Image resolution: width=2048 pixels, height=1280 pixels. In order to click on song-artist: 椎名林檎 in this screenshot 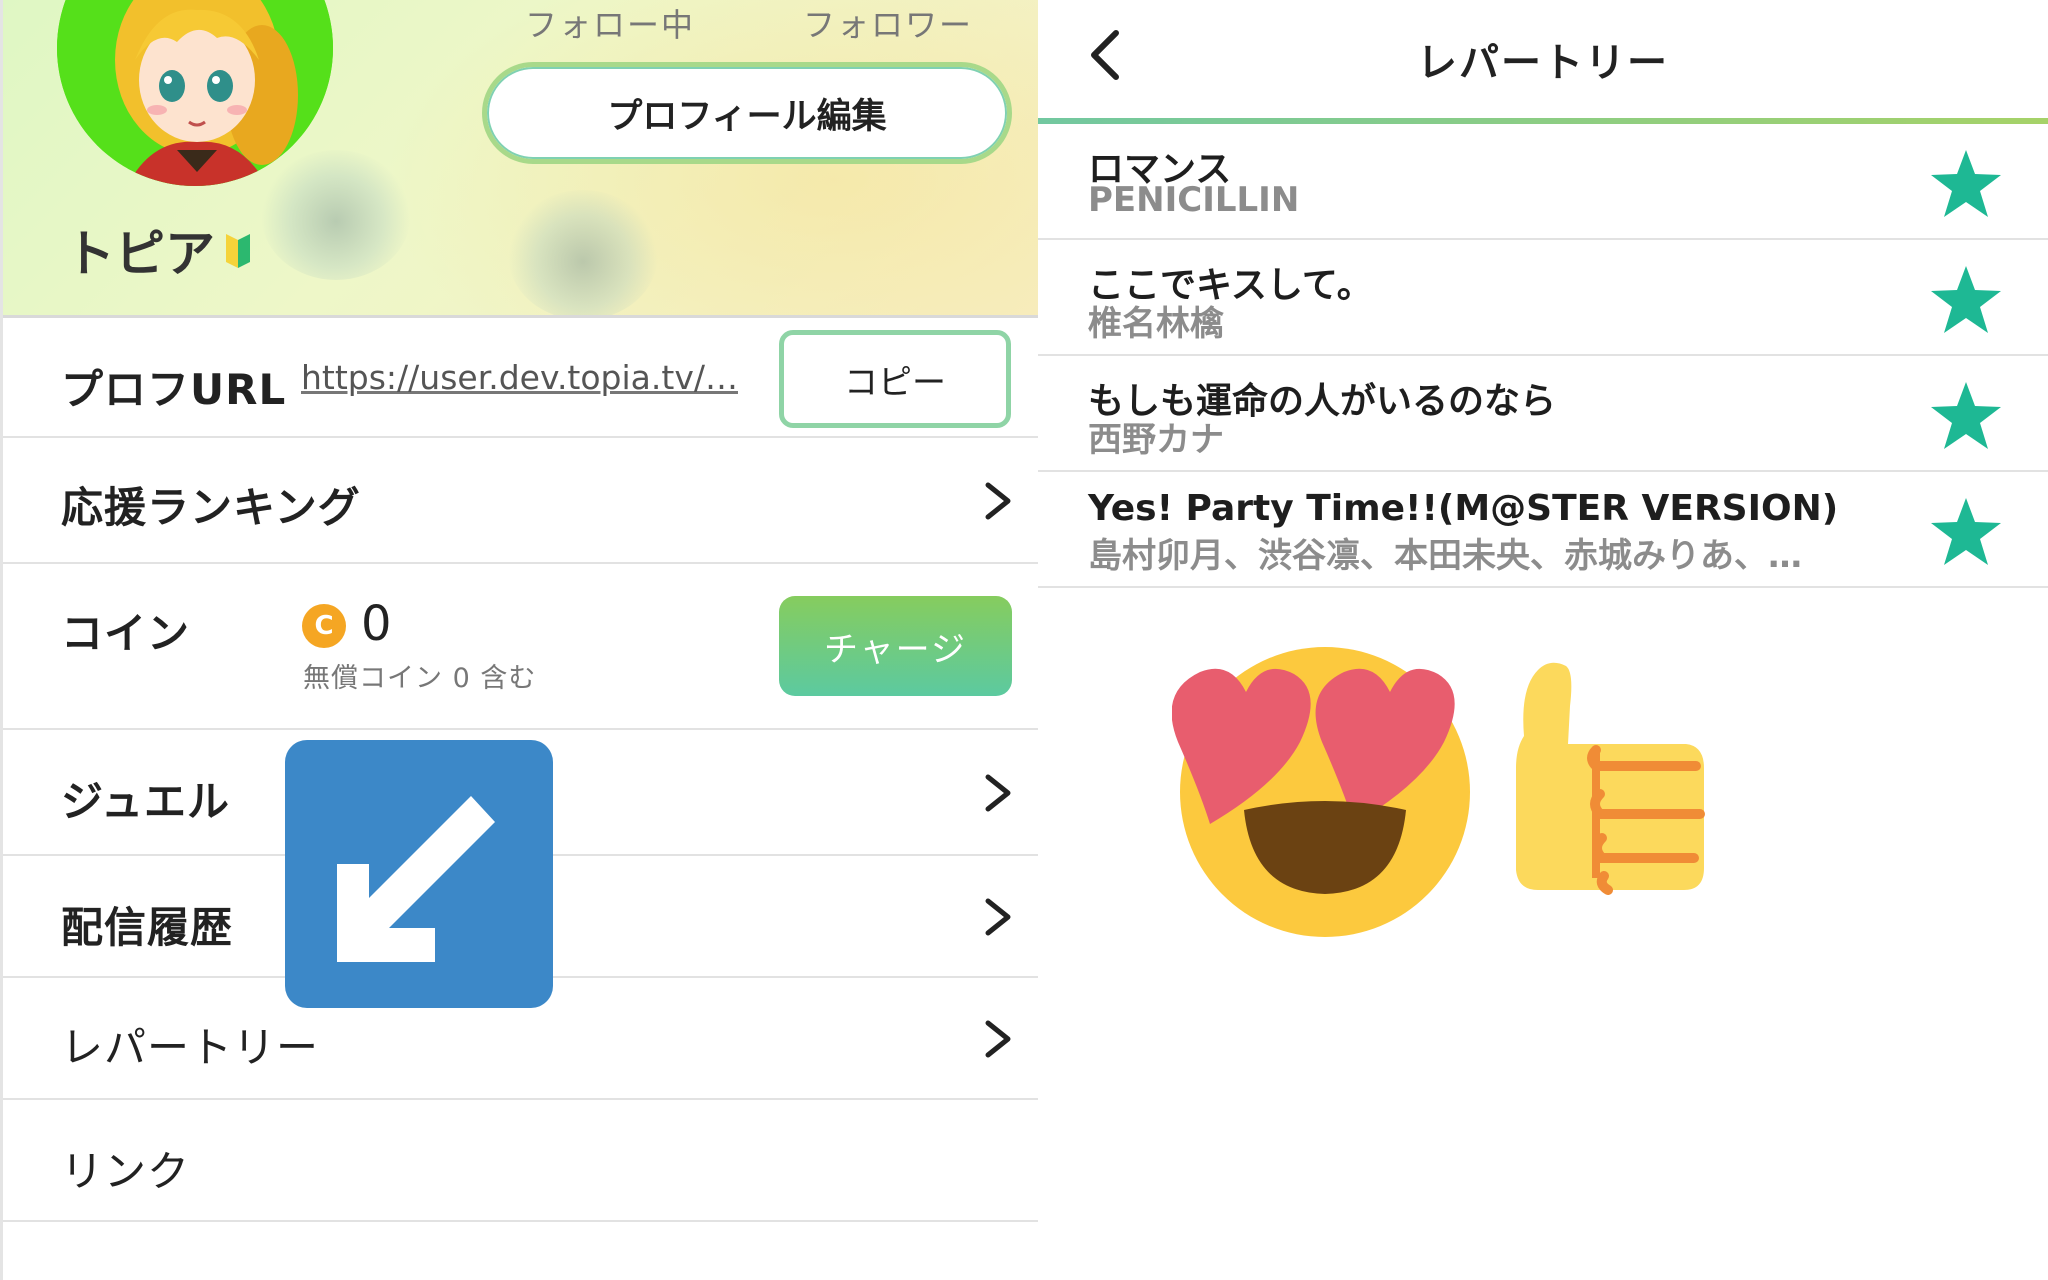, I will do `click(1156, 324)`.